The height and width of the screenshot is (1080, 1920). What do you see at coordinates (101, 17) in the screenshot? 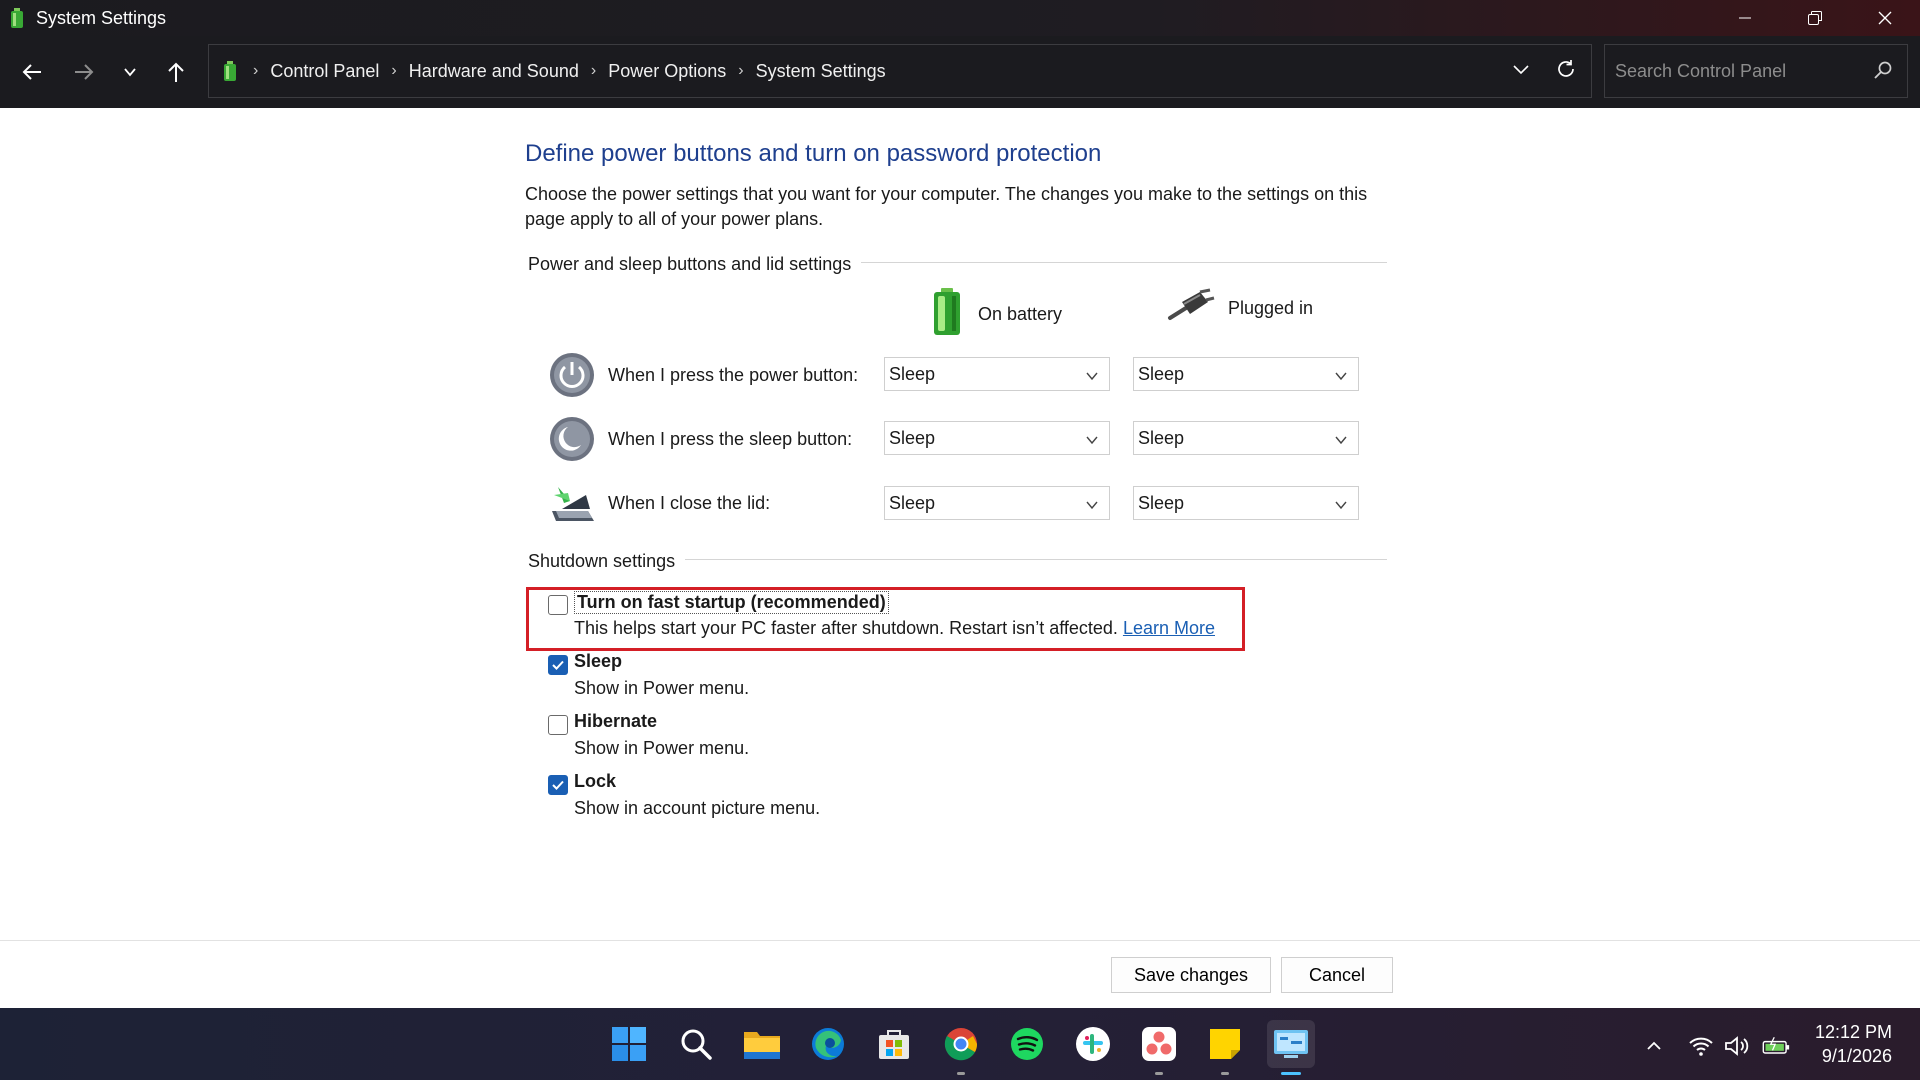
I see `window-title: System Settings` at bounding box center [101, 17].